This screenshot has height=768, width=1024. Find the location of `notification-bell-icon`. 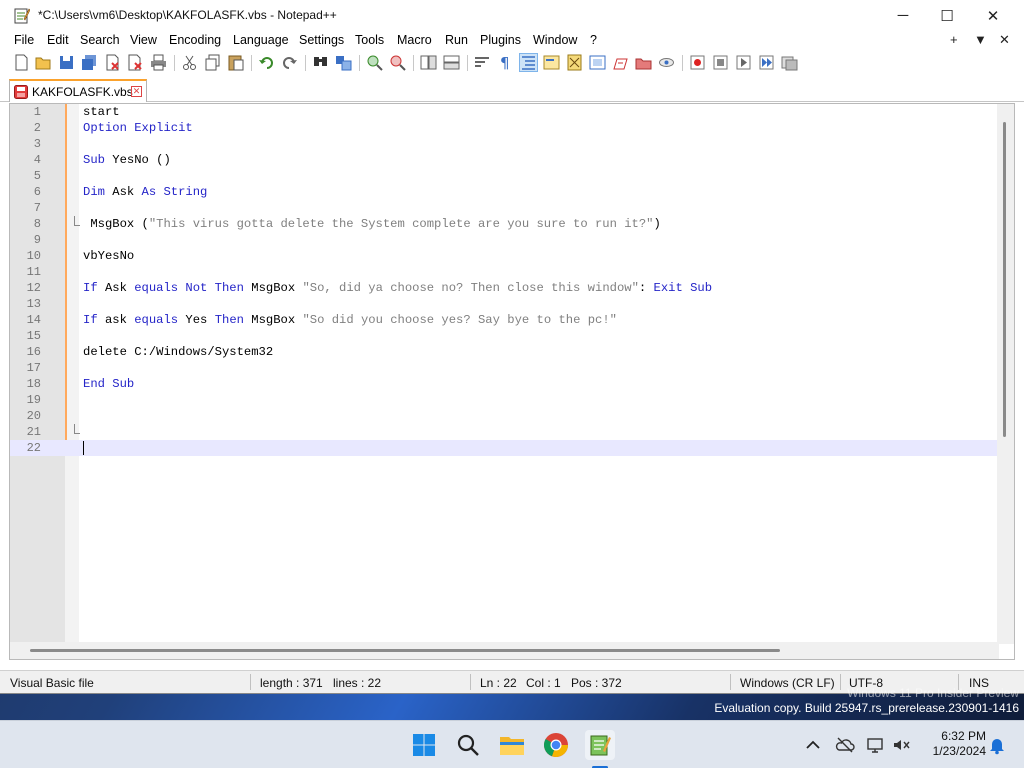

notification-bell-icon is located at coordinates (997, 745).